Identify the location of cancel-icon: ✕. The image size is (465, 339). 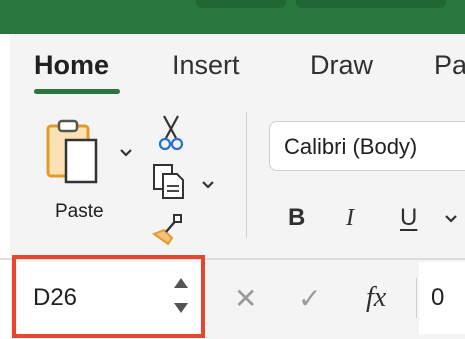
(245, 299).